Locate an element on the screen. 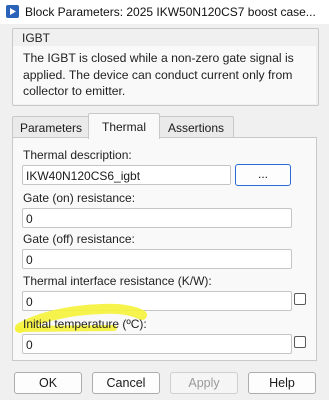  initial-temperature-input: 0 is located at coordinates (157, 344).